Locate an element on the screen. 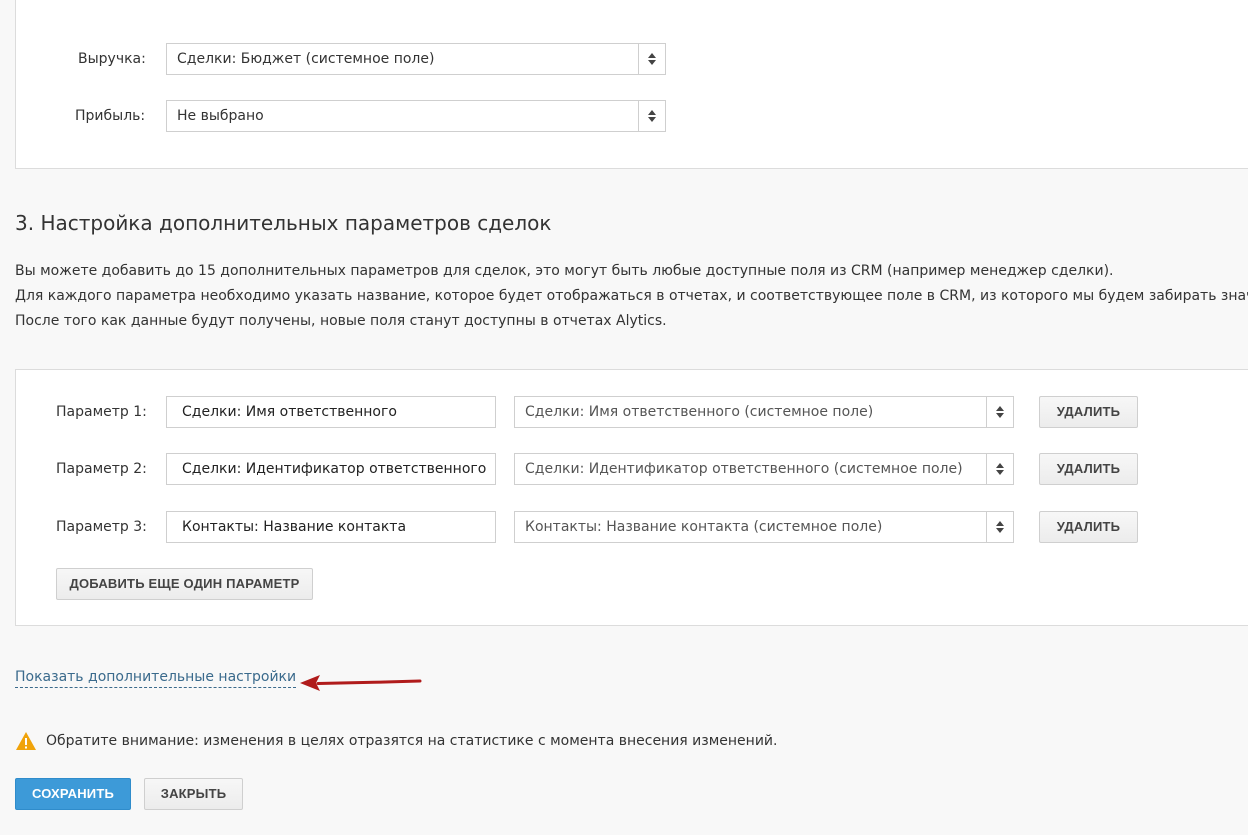 This screenshot has width=1248, height=835. param-name-input: Сделки: Имя ответственного is located at coordinates (331, 412).